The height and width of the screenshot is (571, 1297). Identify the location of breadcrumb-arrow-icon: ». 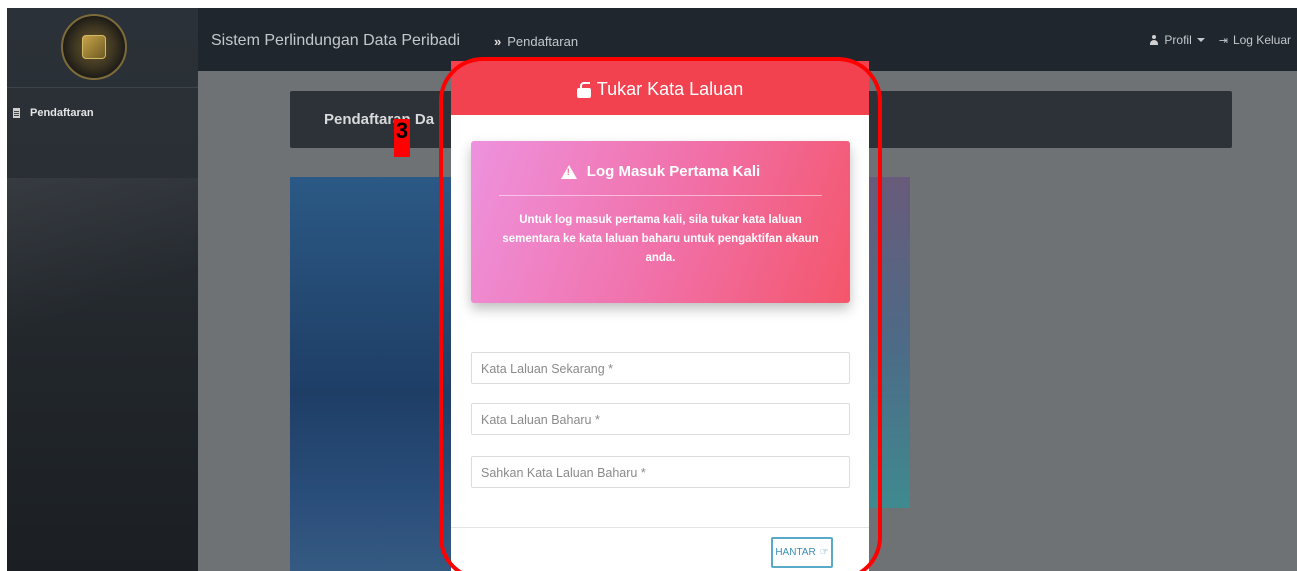
(498, 41).